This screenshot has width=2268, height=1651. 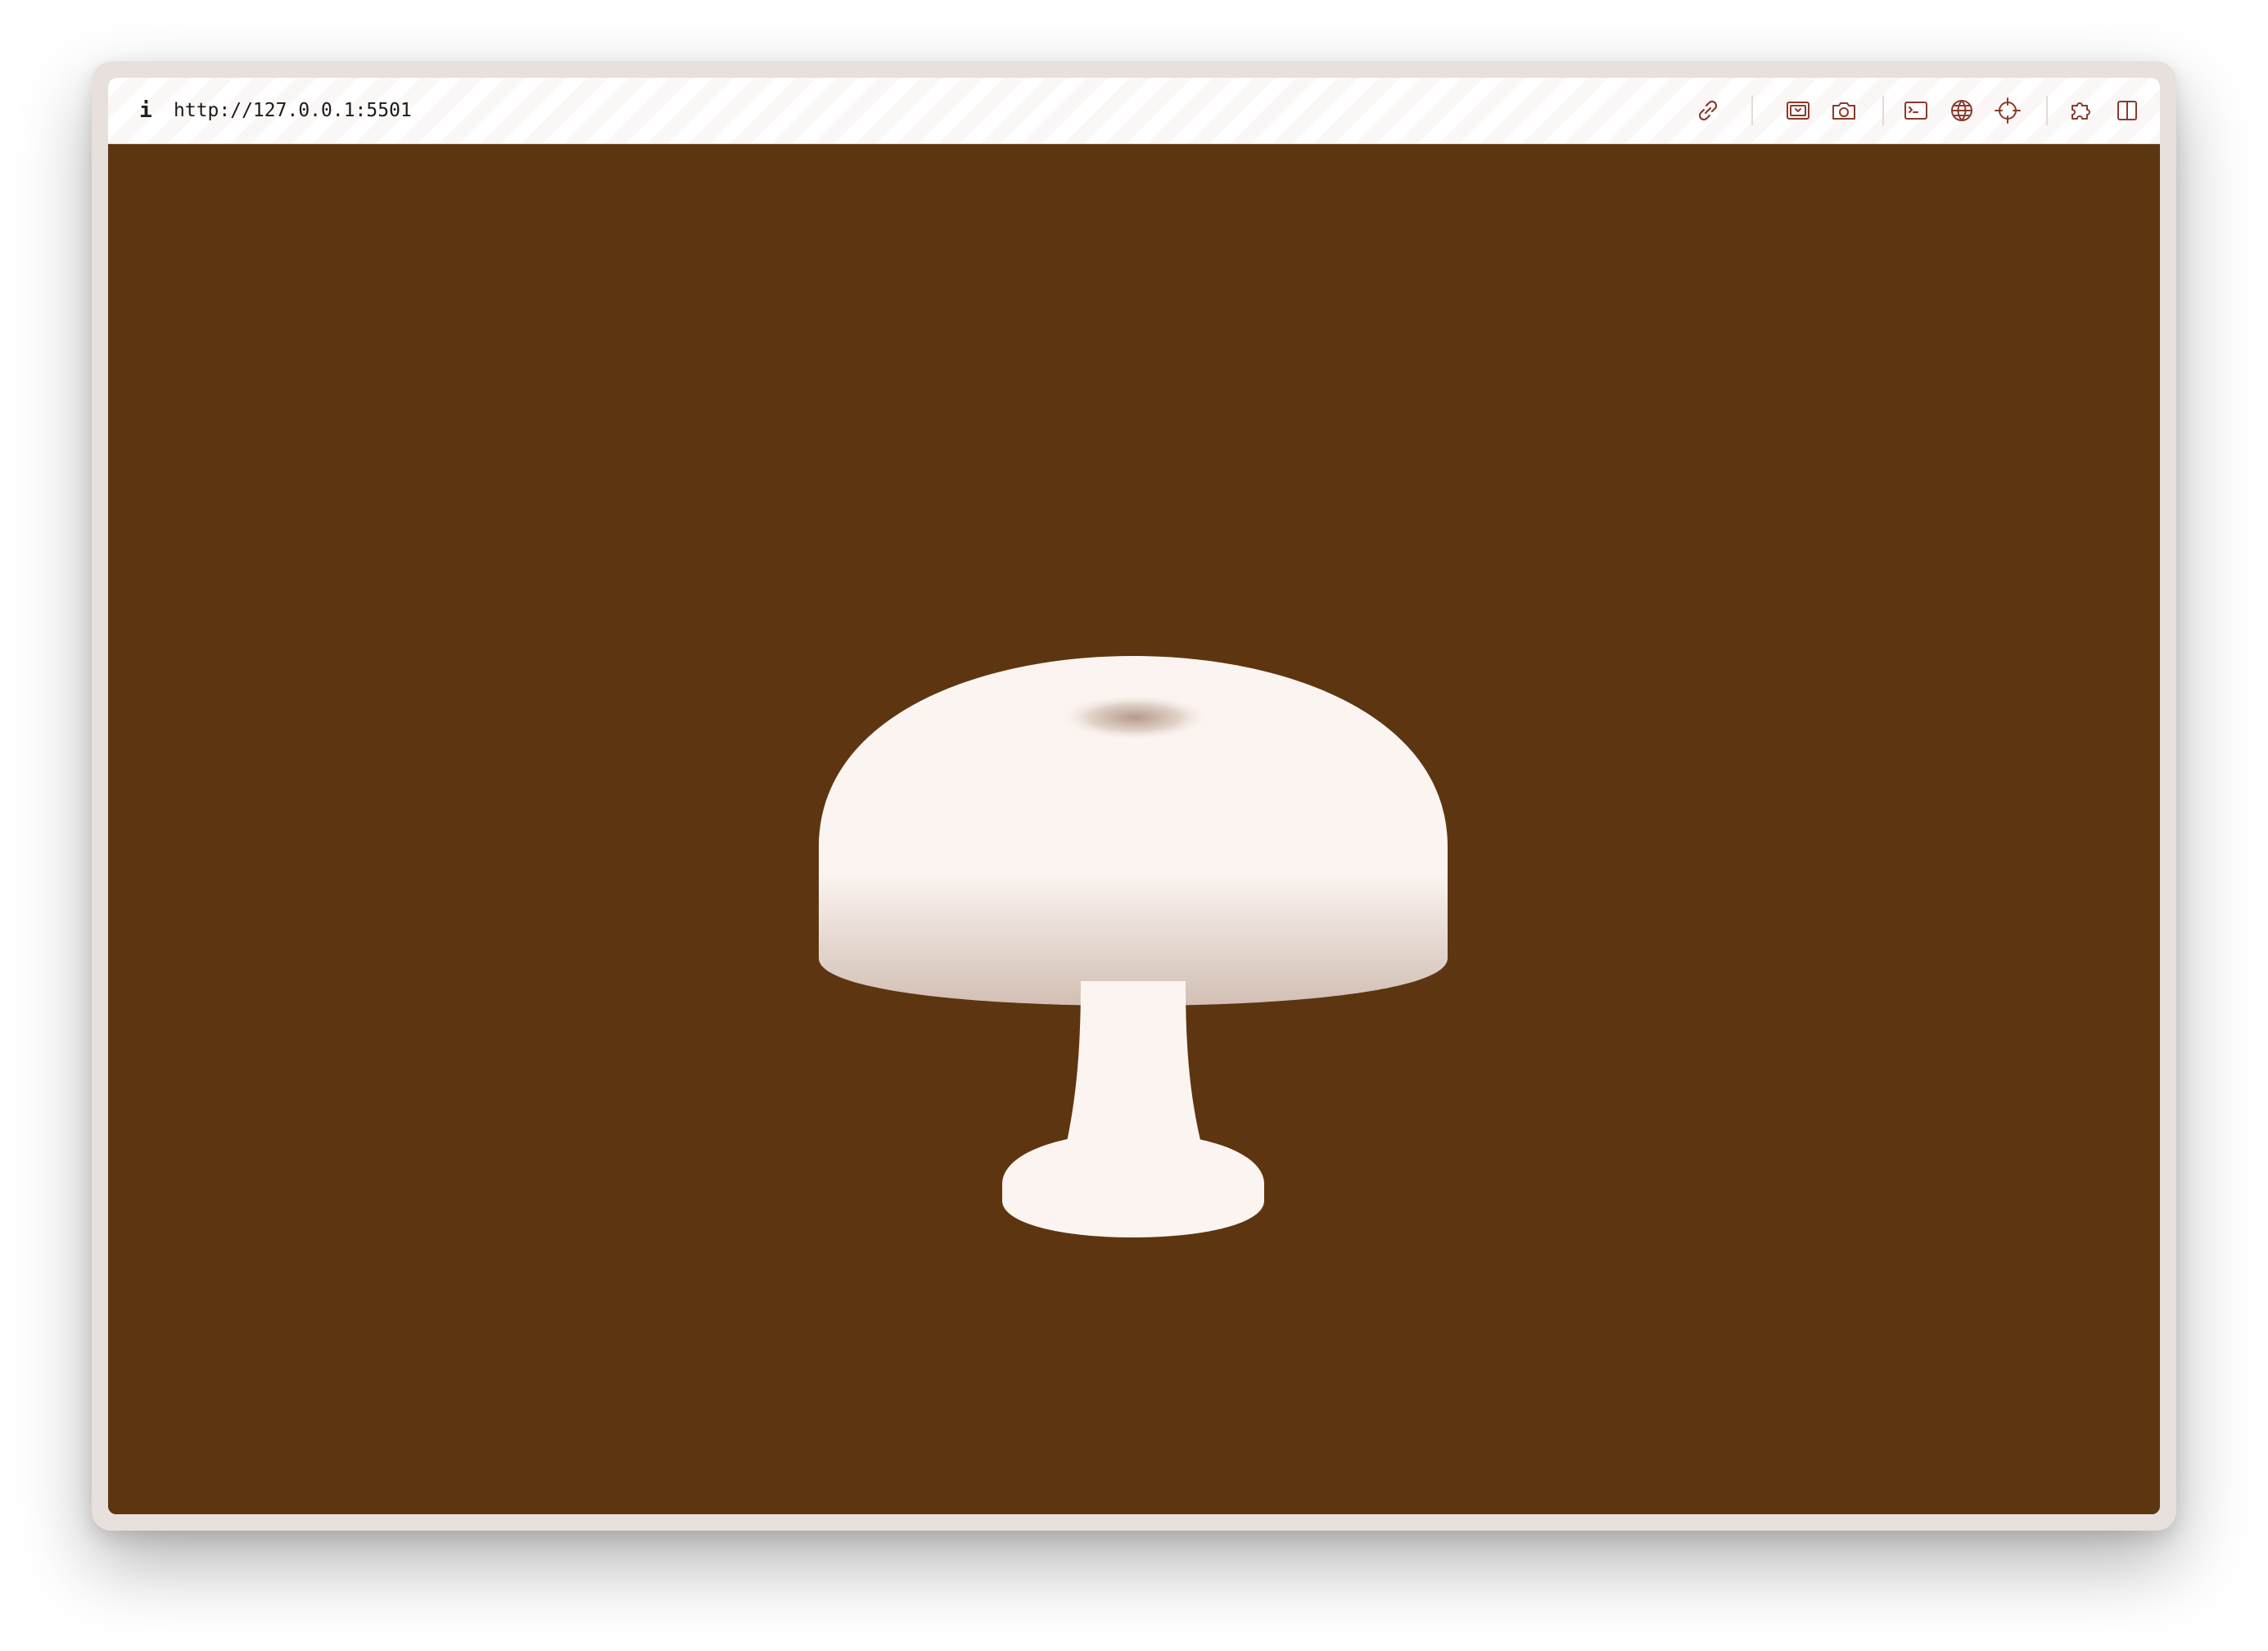 I want to click on split-view-icon, so click(x=2127, y=110).